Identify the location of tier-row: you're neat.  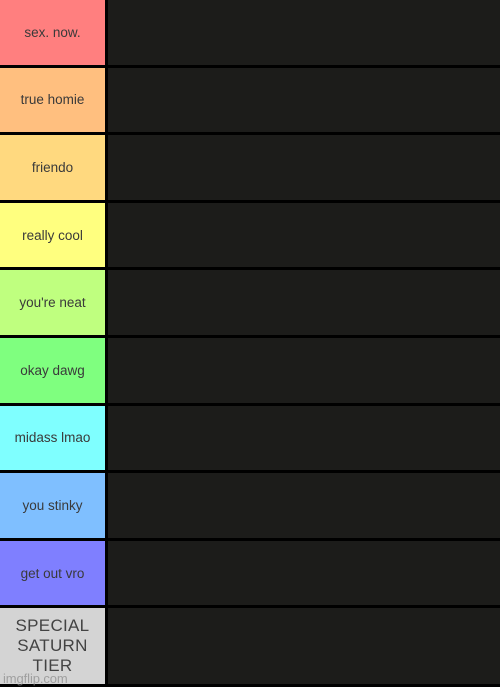
(250, 304).